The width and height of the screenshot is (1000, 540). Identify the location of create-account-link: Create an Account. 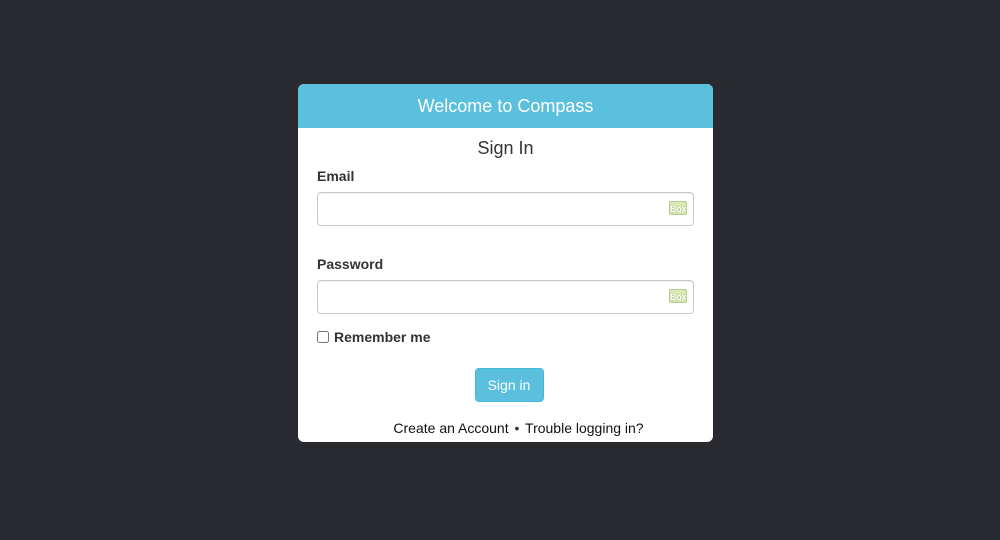
(450, 428).